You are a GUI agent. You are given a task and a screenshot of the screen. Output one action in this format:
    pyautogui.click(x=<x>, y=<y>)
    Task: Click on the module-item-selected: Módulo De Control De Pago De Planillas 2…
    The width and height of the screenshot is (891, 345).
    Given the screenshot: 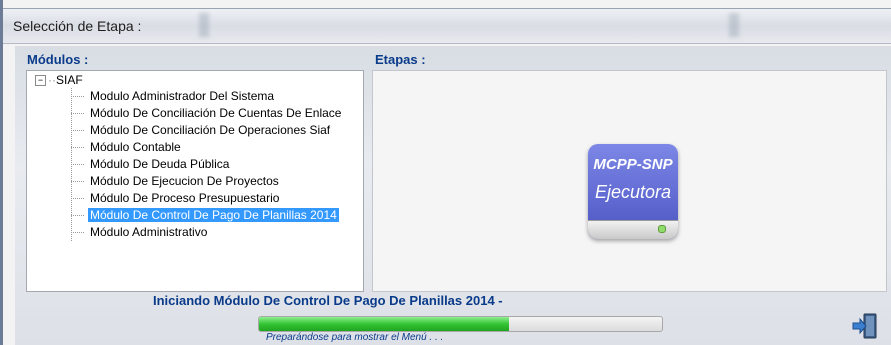 What is the action you would take?
    pyautogui.click(x=205, y=216)
    